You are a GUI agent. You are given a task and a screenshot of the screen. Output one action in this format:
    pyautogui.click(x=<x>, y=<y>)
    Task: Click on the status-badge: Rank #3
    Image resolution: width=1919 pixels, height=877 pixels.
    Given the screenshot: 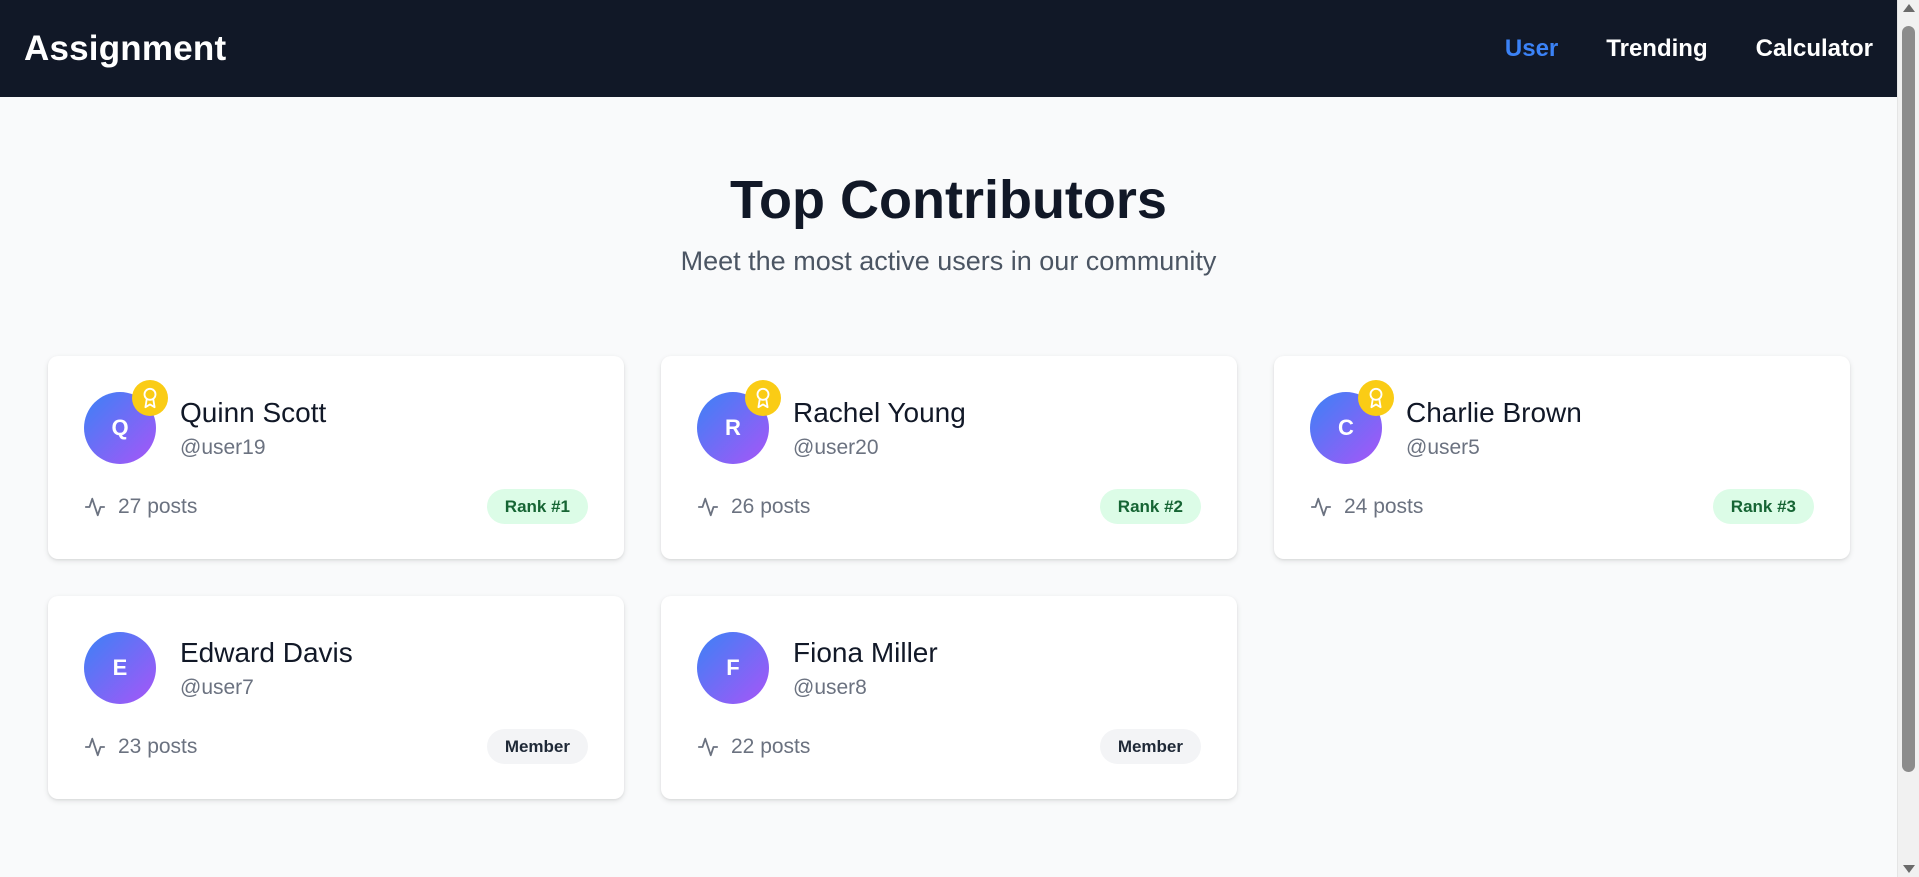 What is the action you would take?
    pyautogui.click(x=1763, y=506)
    